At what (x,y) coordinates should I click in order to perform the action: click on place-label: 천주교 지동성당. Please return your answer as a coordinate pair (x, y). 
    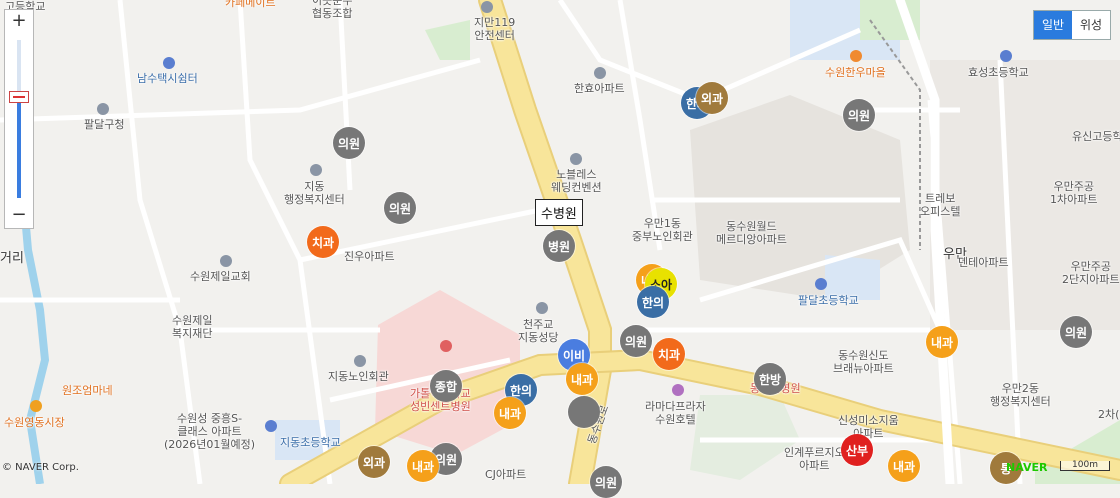
    Looking at the image, I should click on (538, 331).